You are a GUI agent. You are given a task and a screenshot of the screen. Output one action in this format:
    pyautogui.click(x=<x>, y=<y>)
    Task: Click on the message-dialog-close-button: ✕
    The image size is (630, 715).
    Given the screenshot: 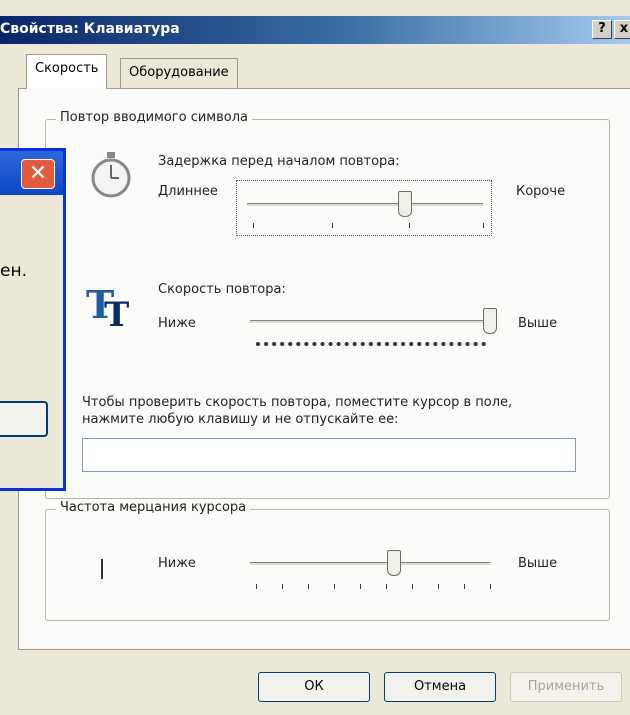 What is the action you would take?
    pyautogui.click(x=38, y=174)
    